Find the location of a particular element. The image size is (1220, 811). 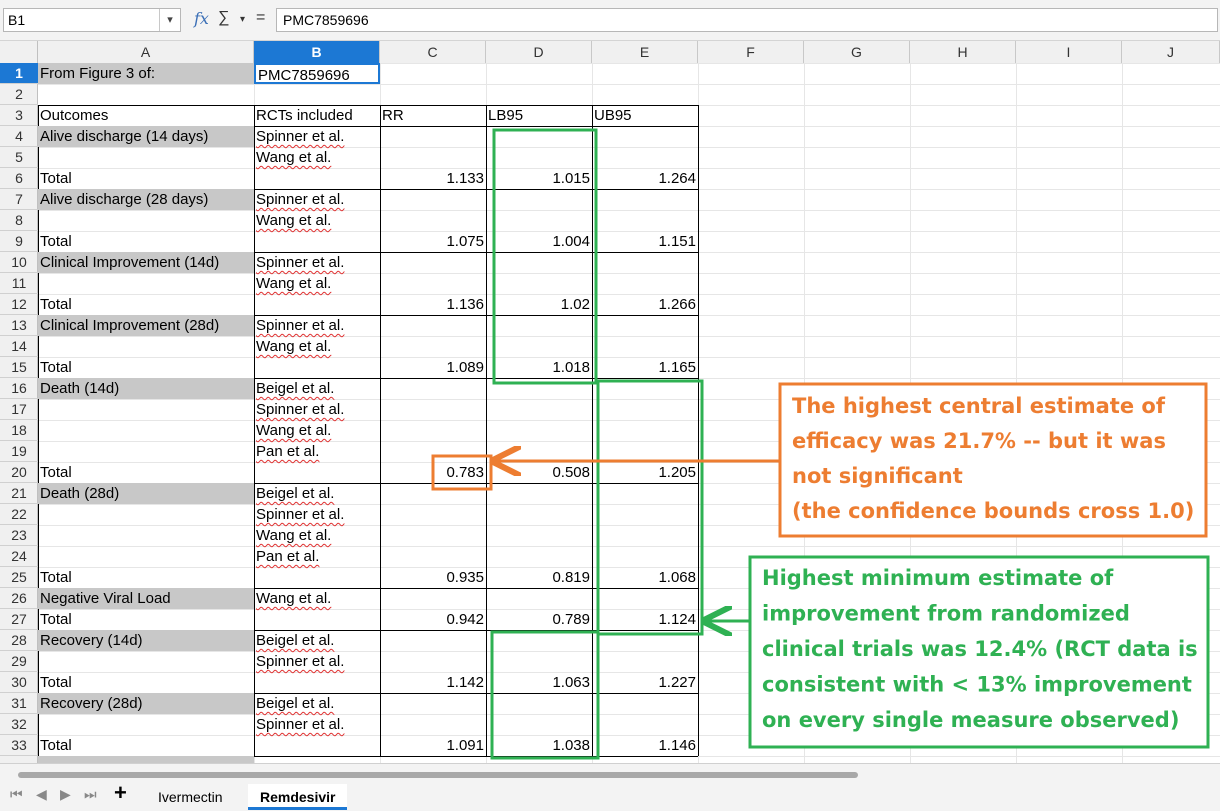

previous-sheet-icon: ◀ is located at coordinates (41, 794).